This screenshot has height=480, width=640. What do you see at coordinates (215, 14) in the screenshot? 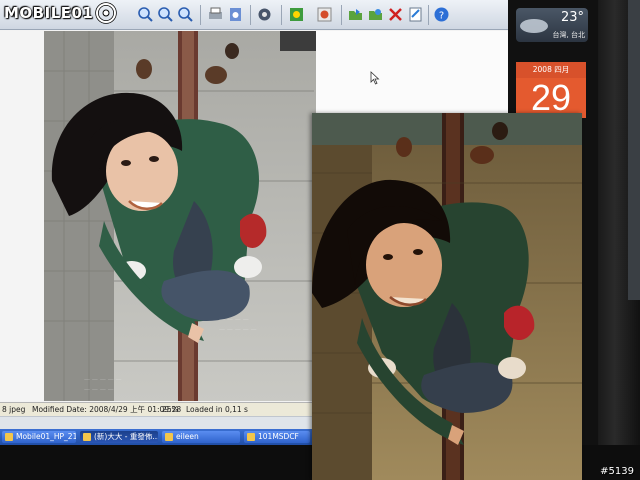
I see `print-icon` at bounding box center [215, 14].